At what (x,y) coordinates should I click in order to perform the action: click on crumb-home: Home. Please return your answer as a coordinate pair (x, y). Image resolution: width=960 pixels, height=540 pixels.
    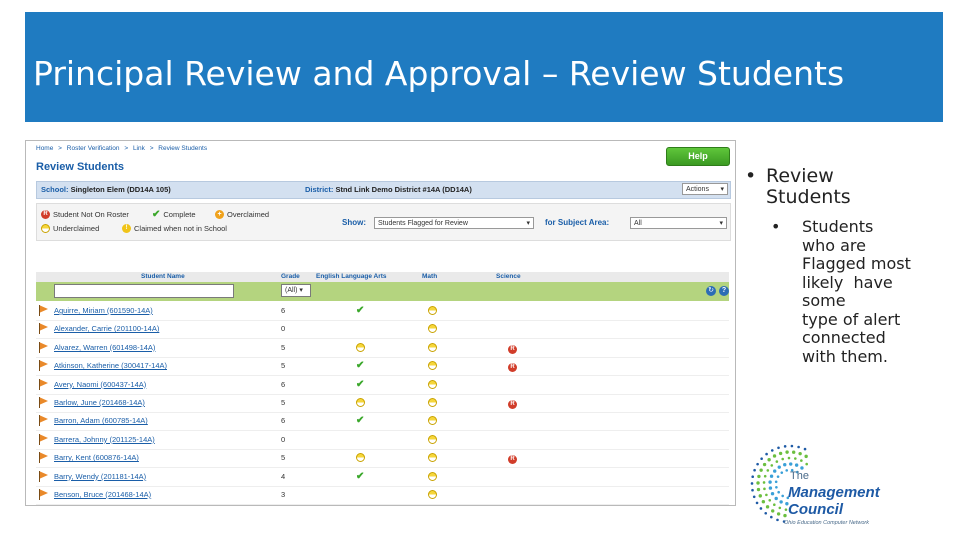
    Looking at the image, I should click on (44, 148).